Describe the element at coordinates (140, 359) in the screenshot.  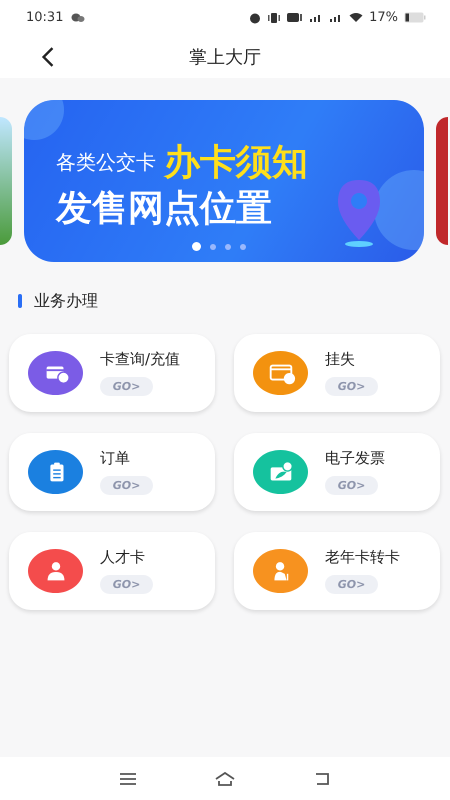
I see `service-label: 卡查询/充值` at that location.